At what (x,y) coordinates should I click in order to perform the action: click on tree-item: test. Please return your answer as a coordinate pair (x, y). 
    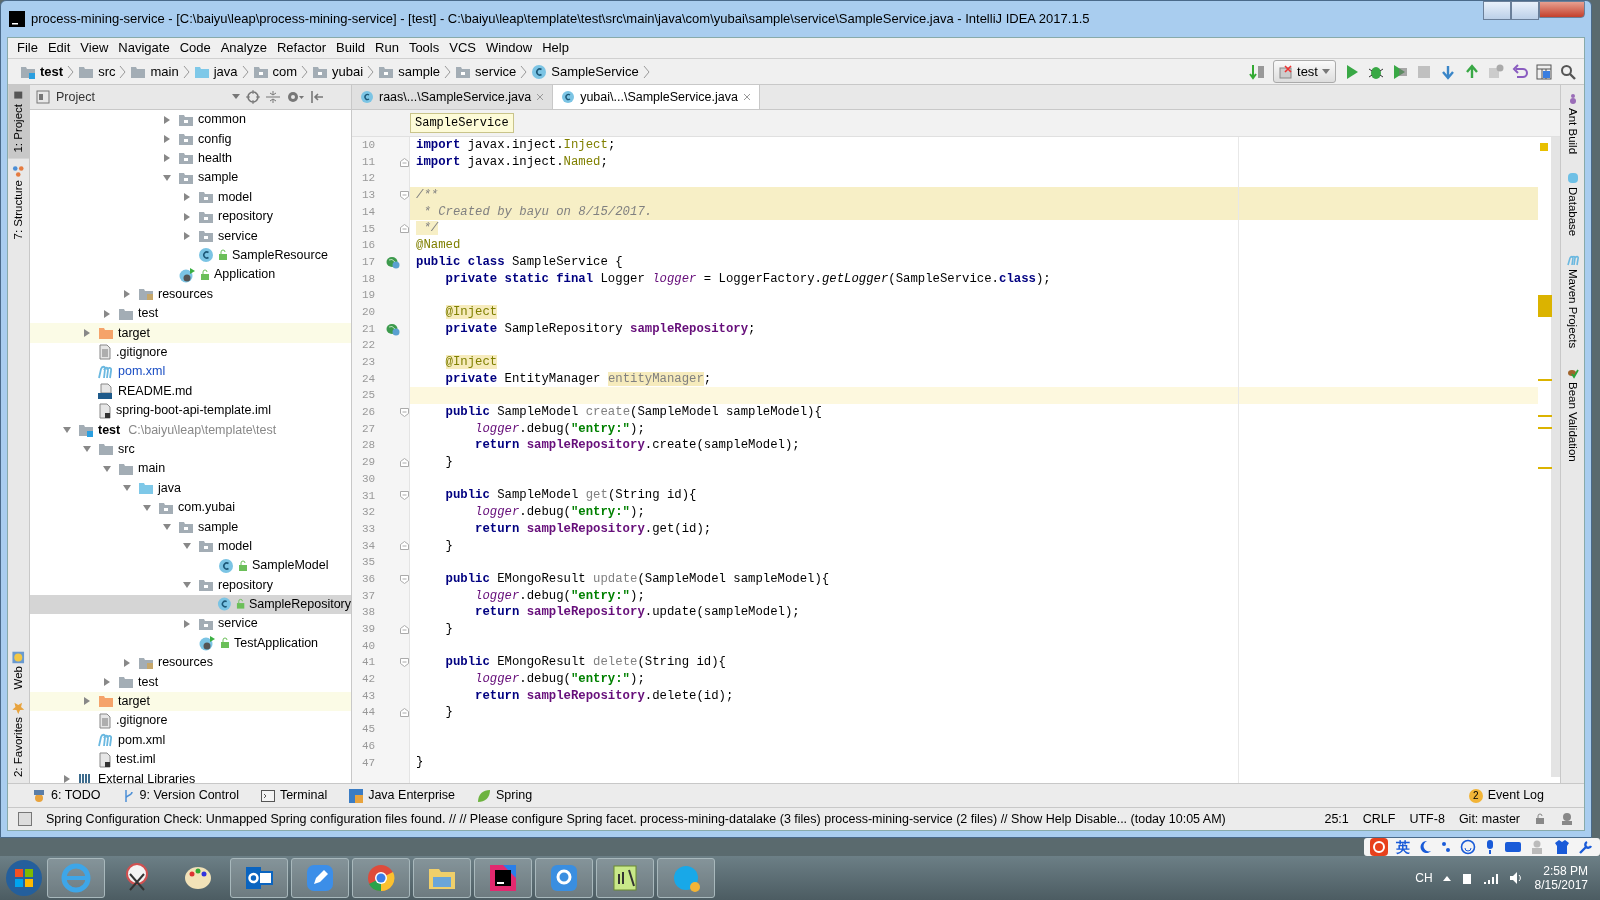
    Looking at the image, I should click on (190, 682).